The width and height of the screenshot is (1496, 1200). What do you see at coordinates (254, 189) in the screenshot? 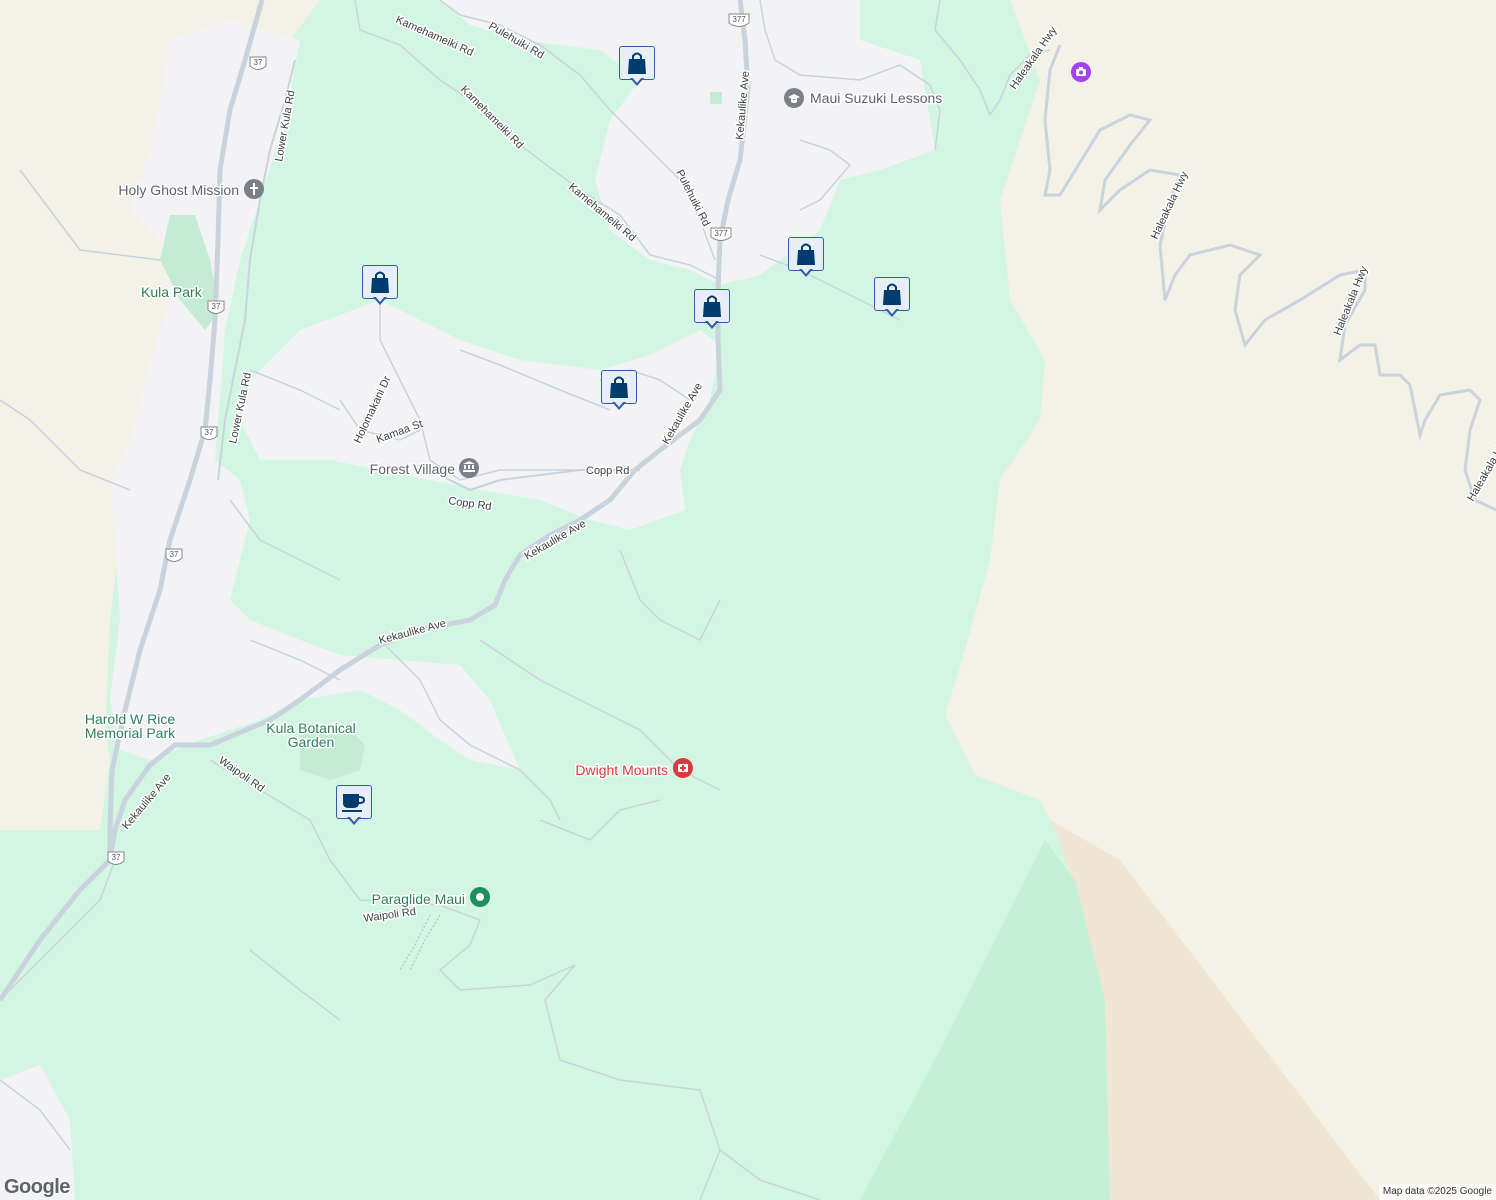
I see `church-icon` at bounding box center [254, 189].